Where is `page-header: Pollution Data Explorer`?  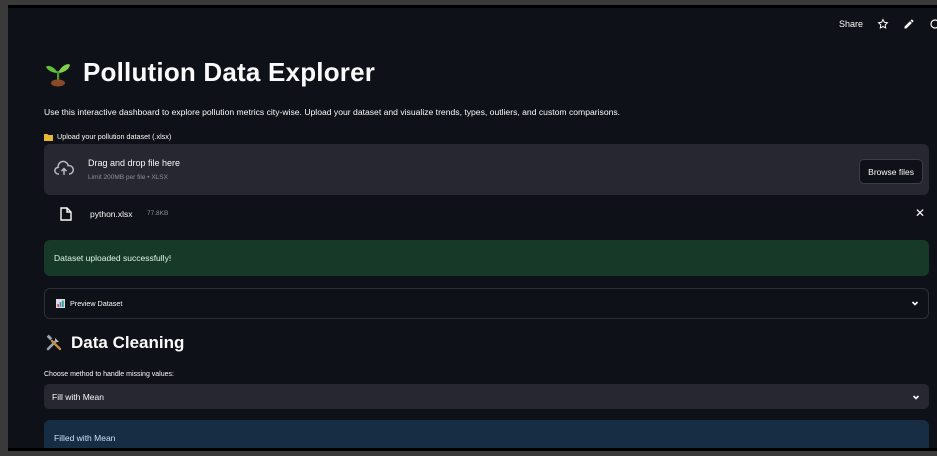 page-header: Pollution Data Explorer is located at coordinates (210, 72).